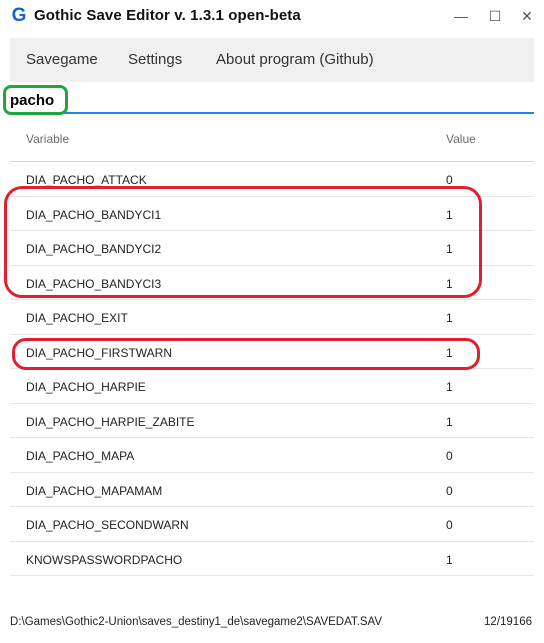 The image size is (544, 643). What do you see at coordinates (104, 559) in the screenshot?
I see `variable-name: KNOWSPASSWORDPACHO` at bounding box center [104, 559].